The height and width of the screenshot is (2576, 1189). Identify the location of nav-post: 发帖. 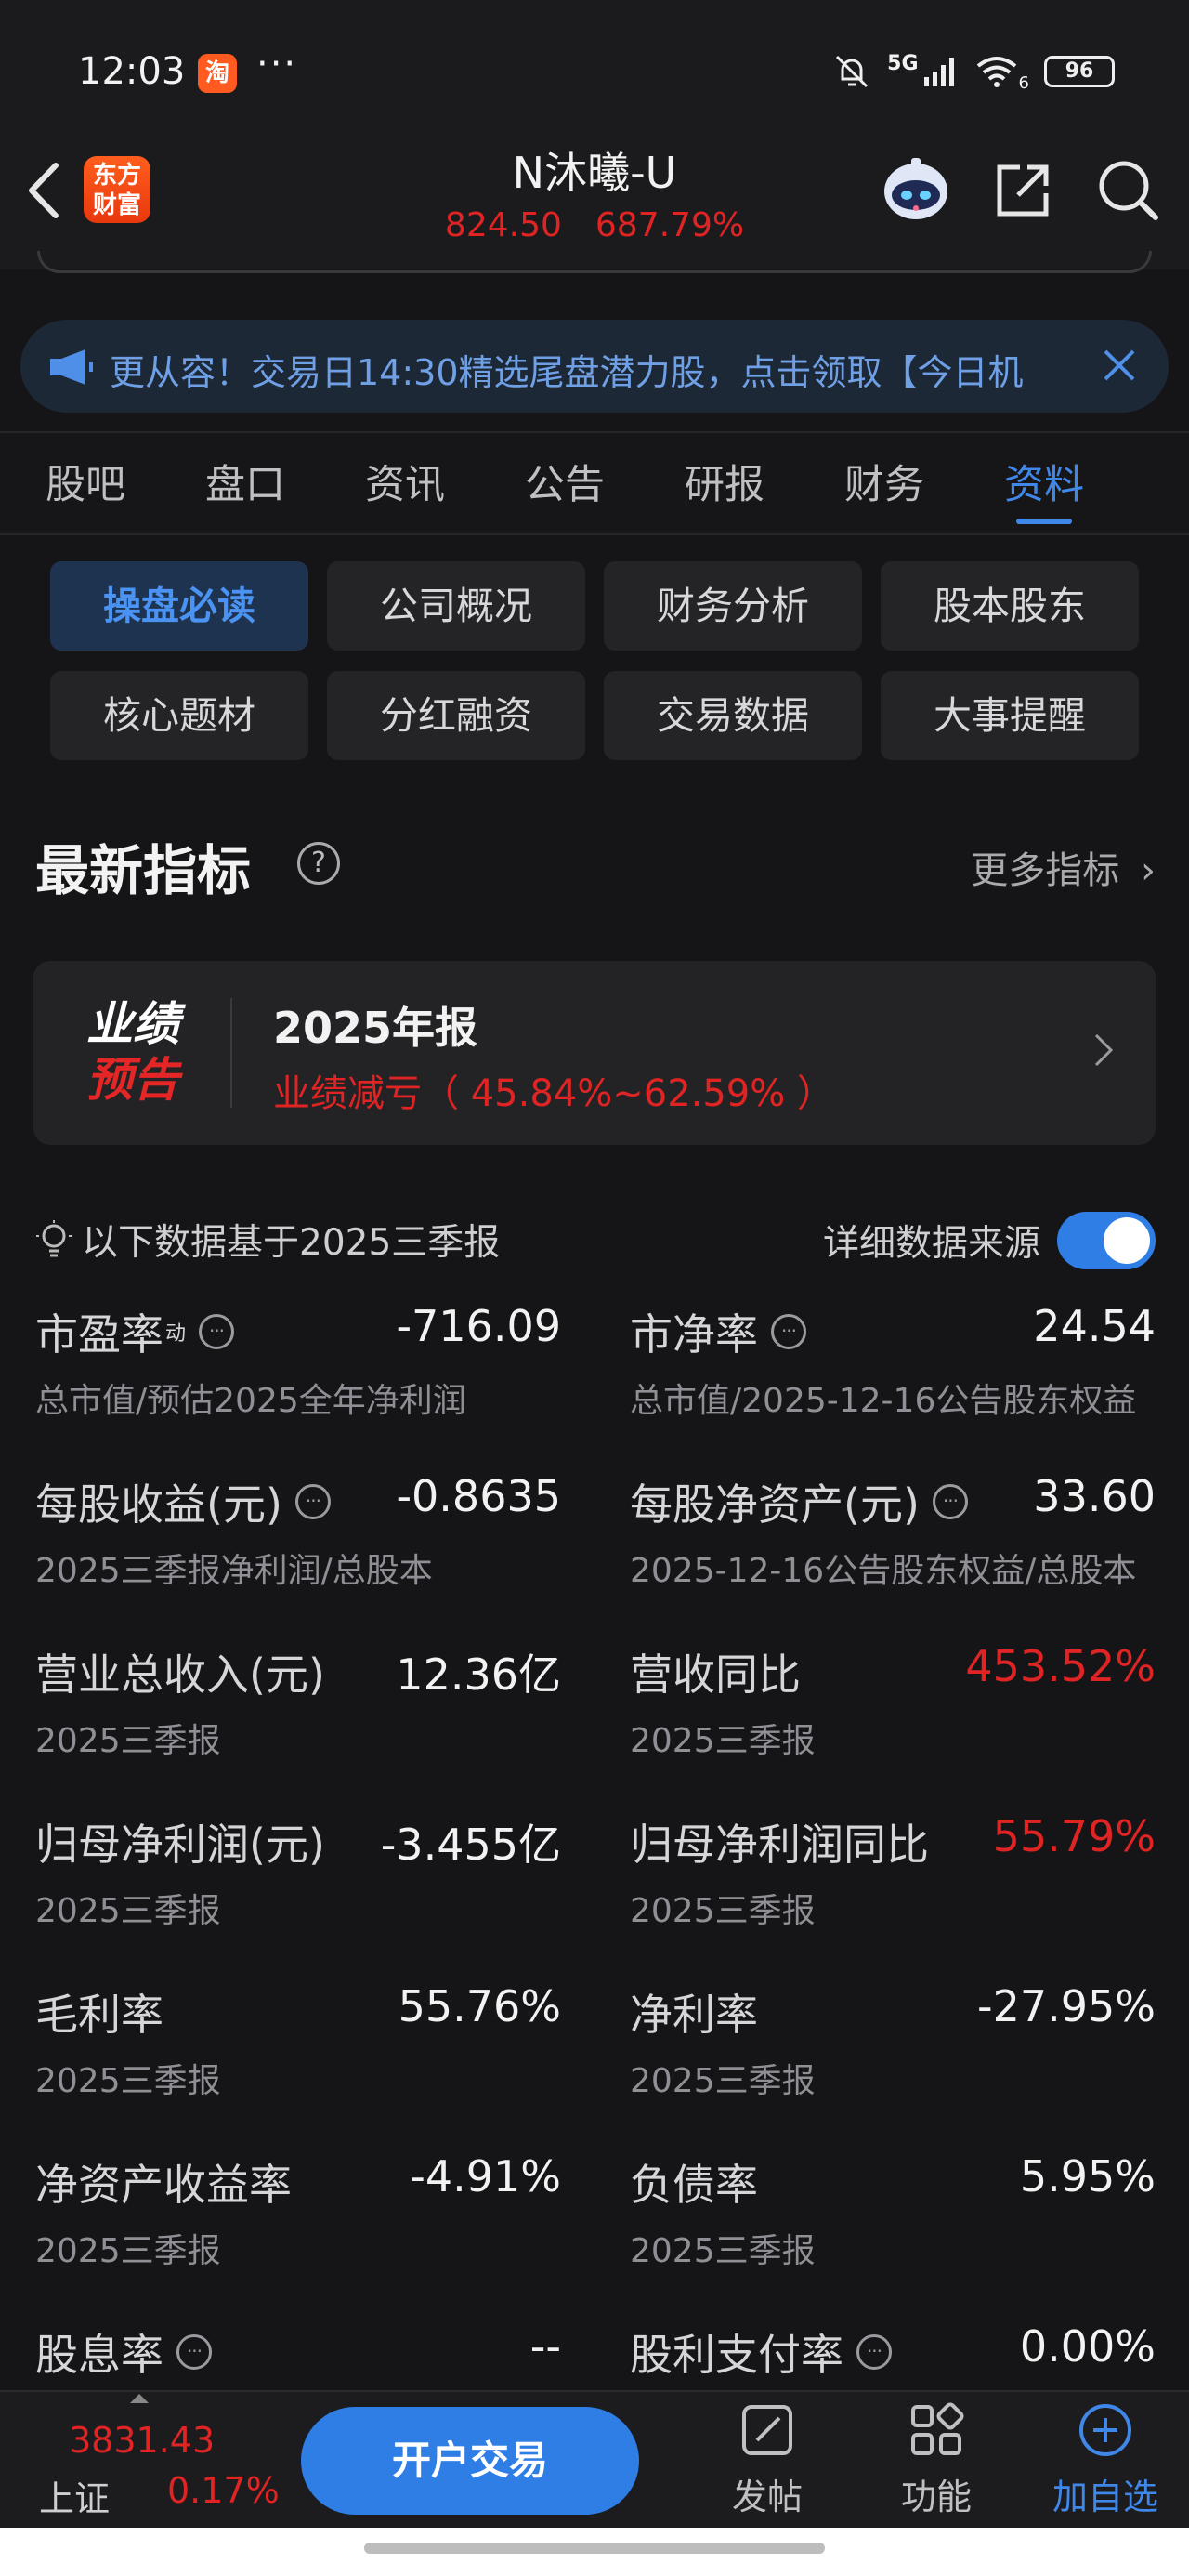
(767, 2460).